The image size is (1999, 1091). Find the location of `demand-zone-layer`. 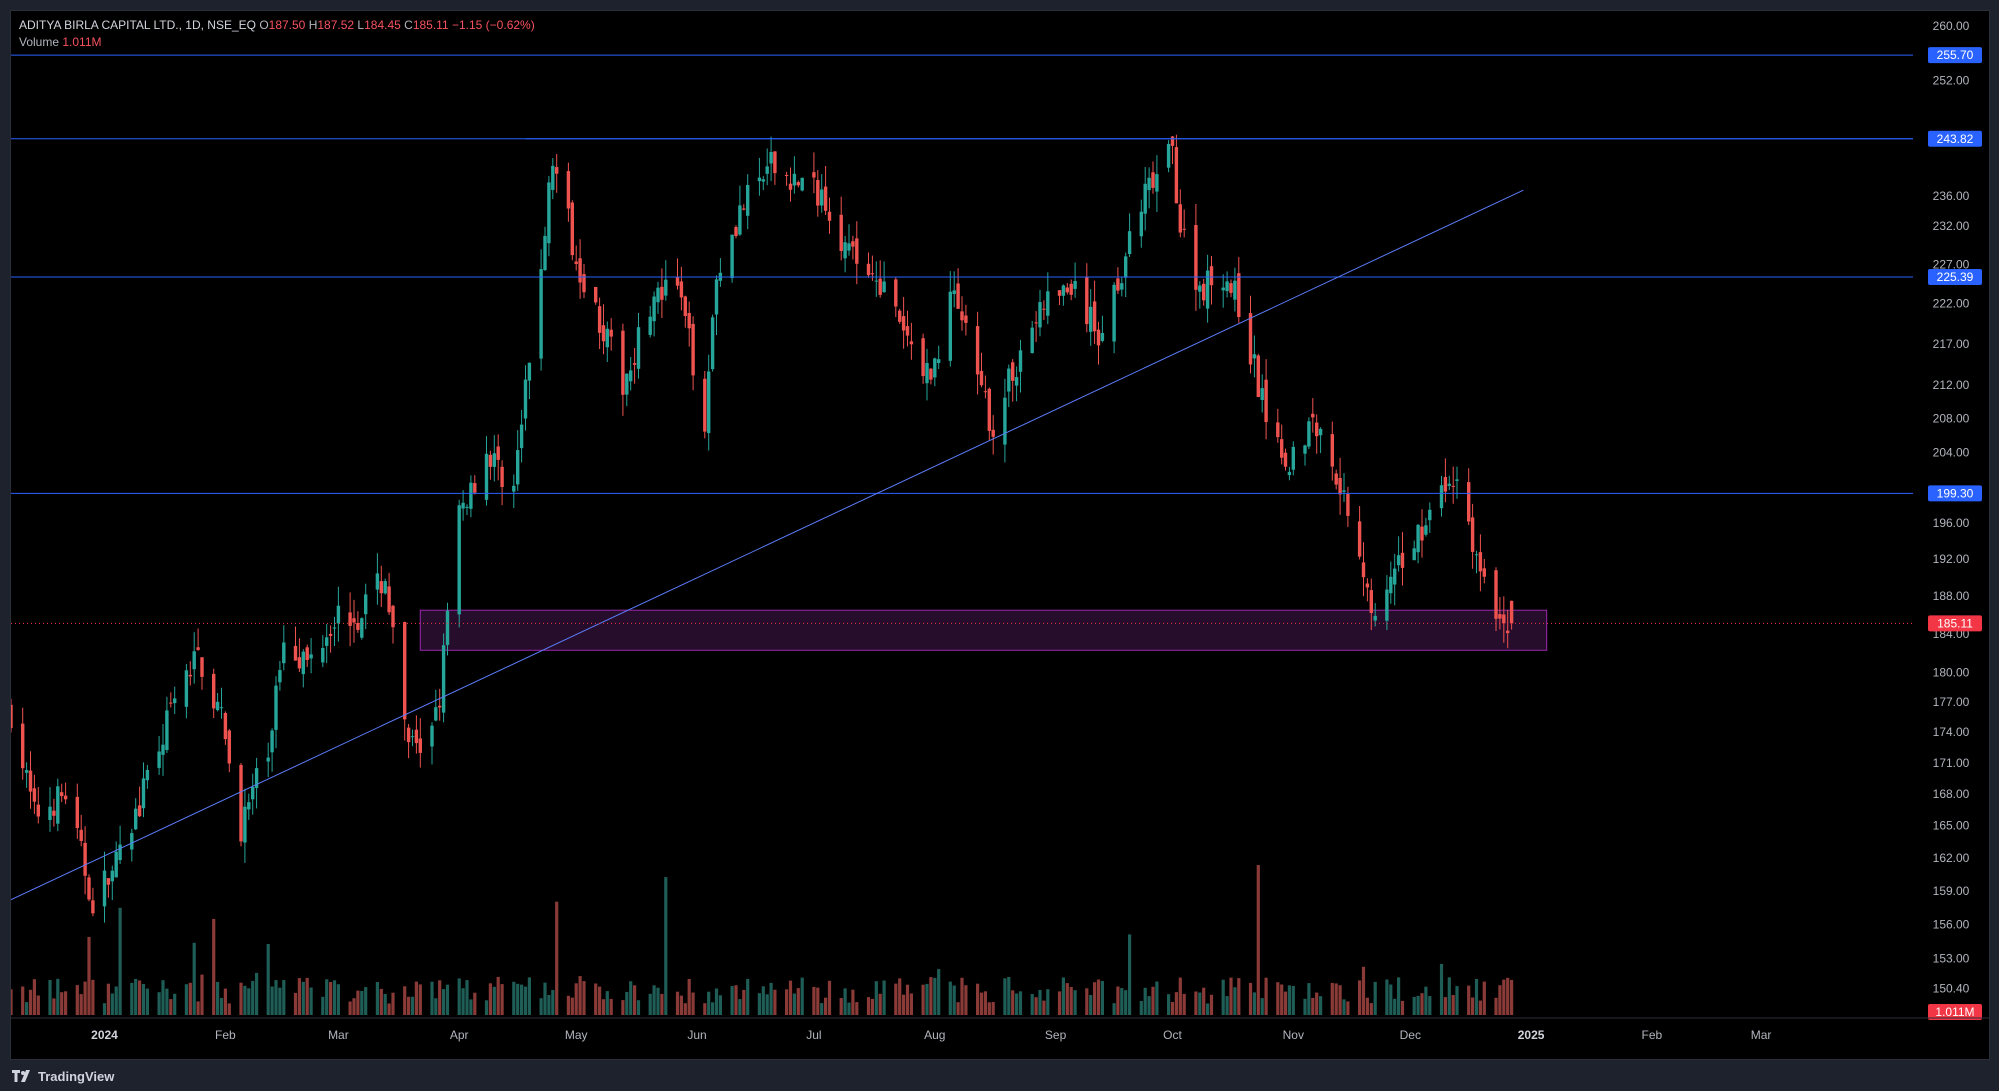

demand-zone-layer is located at coordinates (983, 630).